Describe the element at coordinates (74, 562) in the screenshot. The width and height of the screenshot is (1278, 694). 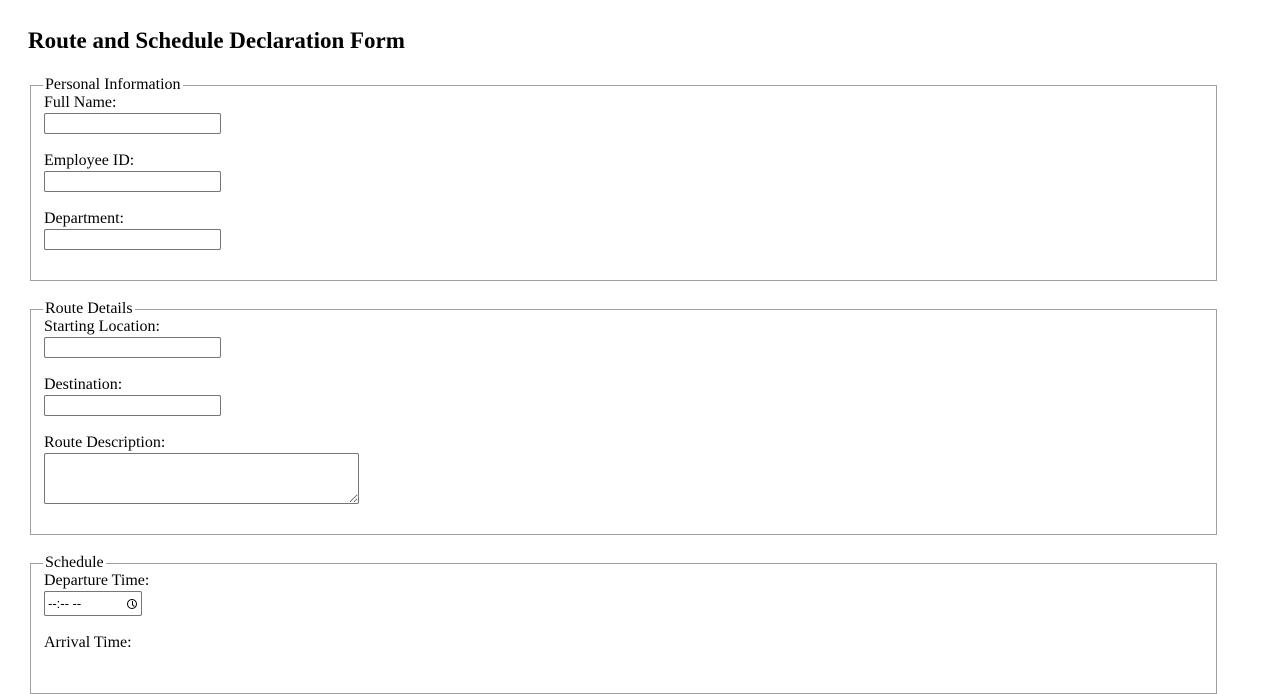
I see `section-legend: Schedule` at that location.